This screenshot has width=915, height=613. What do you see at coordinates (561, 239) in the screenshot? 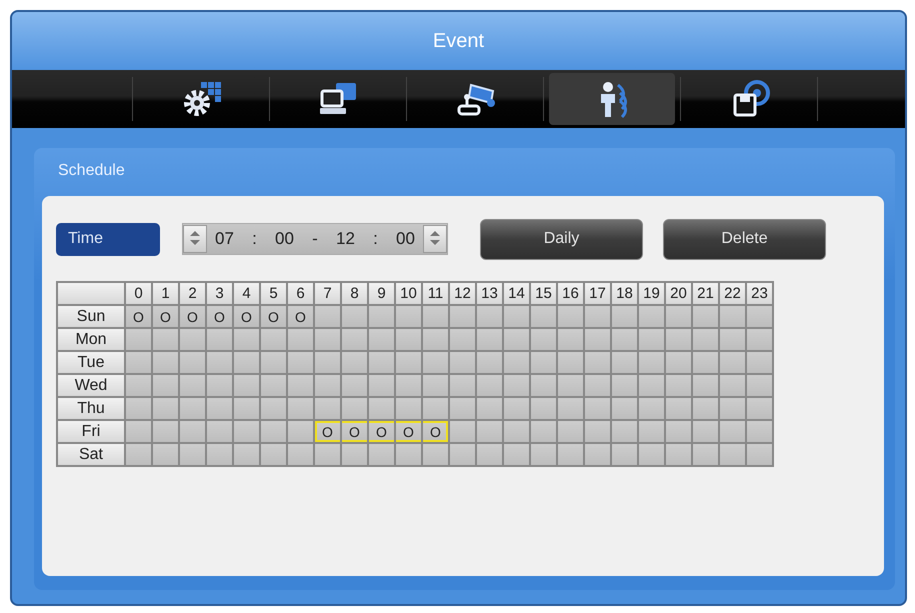
I see `action-button: Daily` at bounding box center [561, 239].